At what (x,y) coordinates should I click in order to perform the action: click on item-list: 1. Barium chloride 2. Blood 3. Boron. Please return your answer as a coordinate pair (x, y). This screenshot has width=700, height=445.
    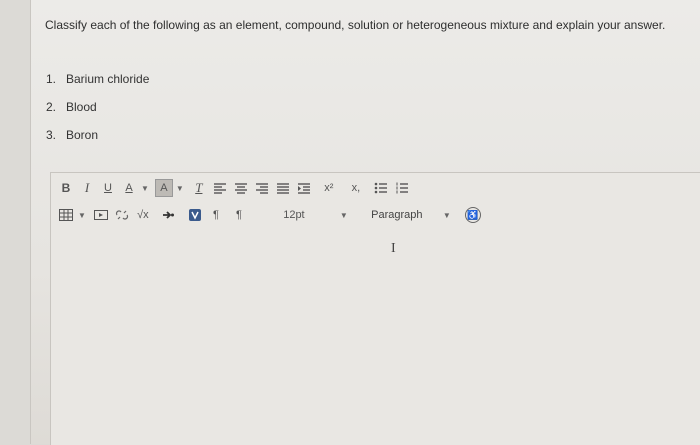
    Looking at the image, I should click on (97, 114).